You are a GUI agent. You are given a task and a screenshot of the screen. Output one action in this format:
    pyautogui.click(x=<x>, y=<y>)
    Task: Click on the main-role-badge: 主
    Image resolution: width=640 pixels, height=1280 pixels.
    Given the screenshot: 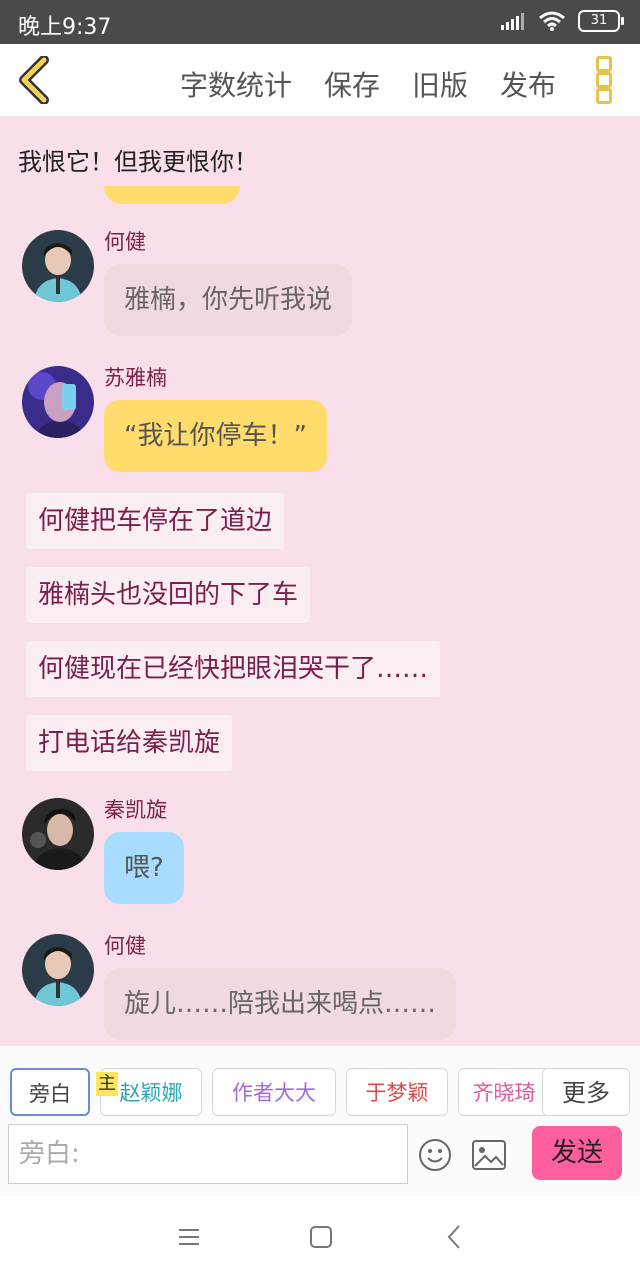 What is the action you would take?
    pyautogui.click(x=107, y=1084)
    